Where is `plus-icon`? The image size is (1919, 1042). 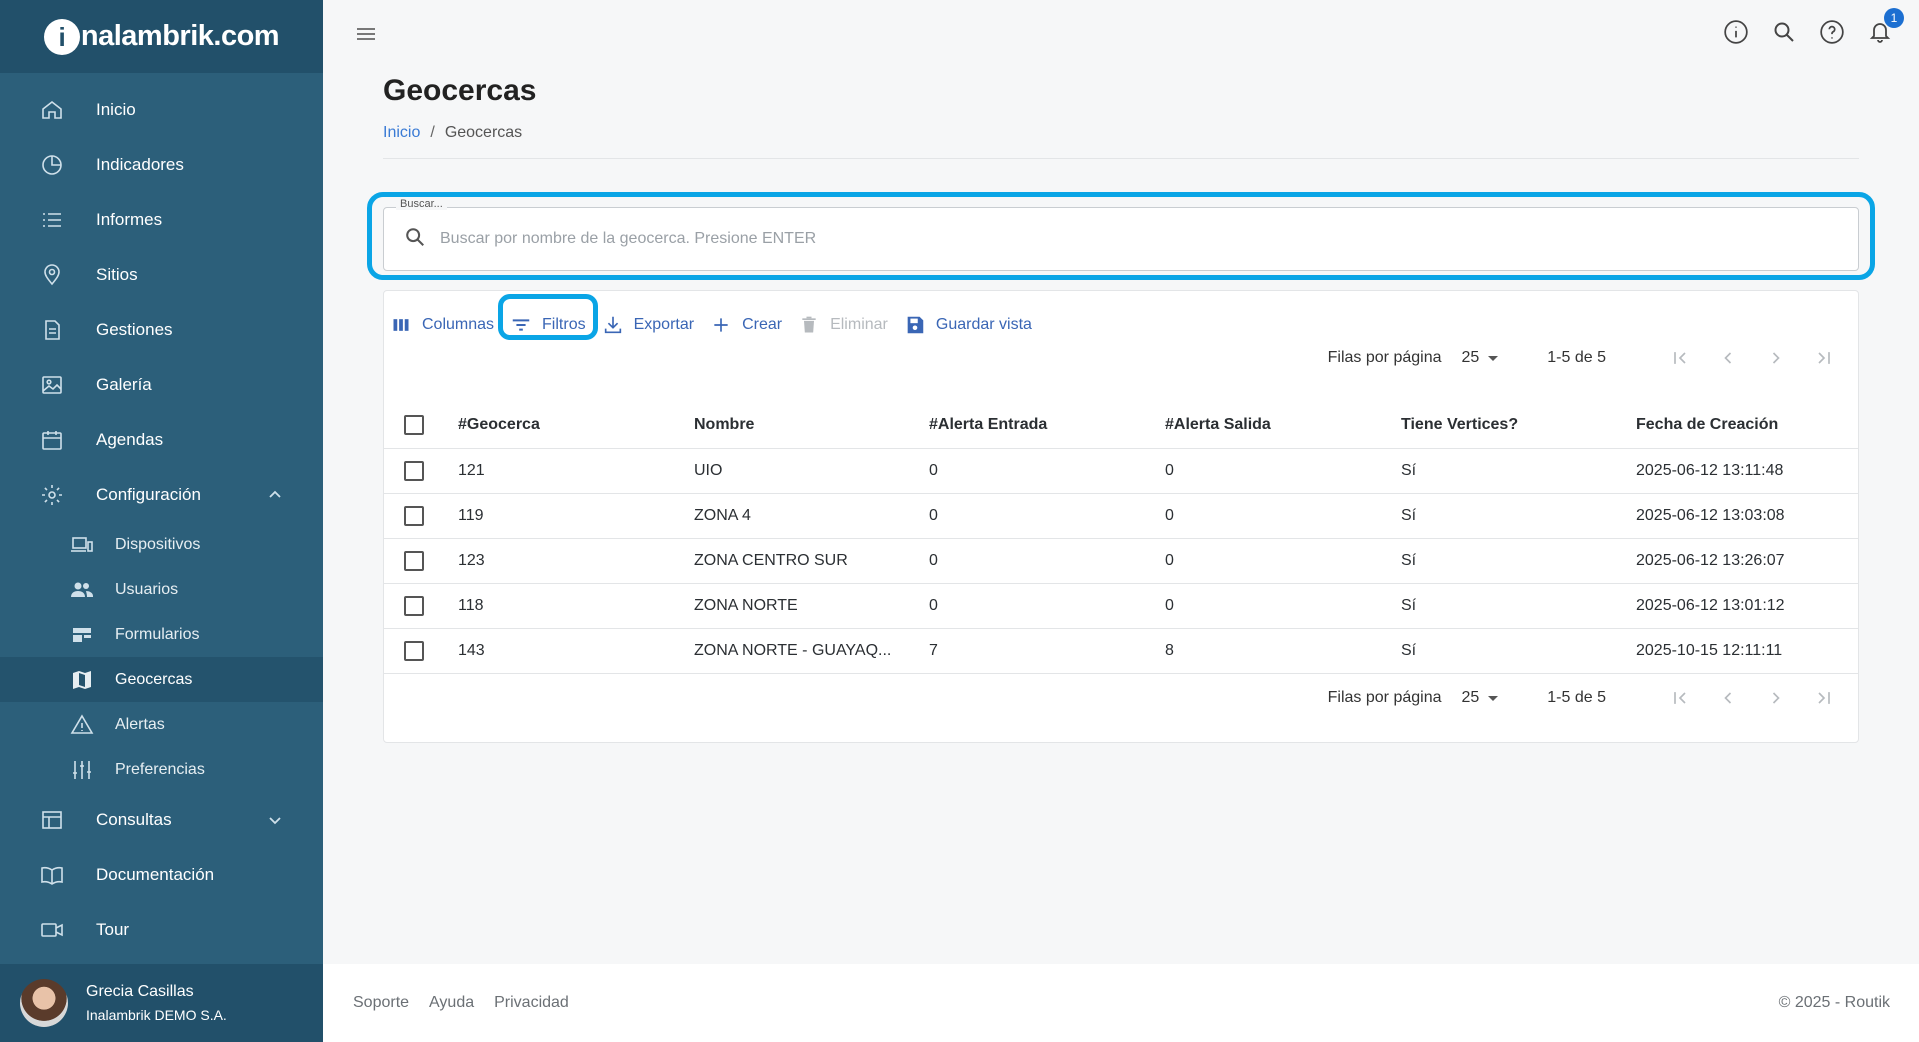
plus-icon is located at coordinates (721, 325).